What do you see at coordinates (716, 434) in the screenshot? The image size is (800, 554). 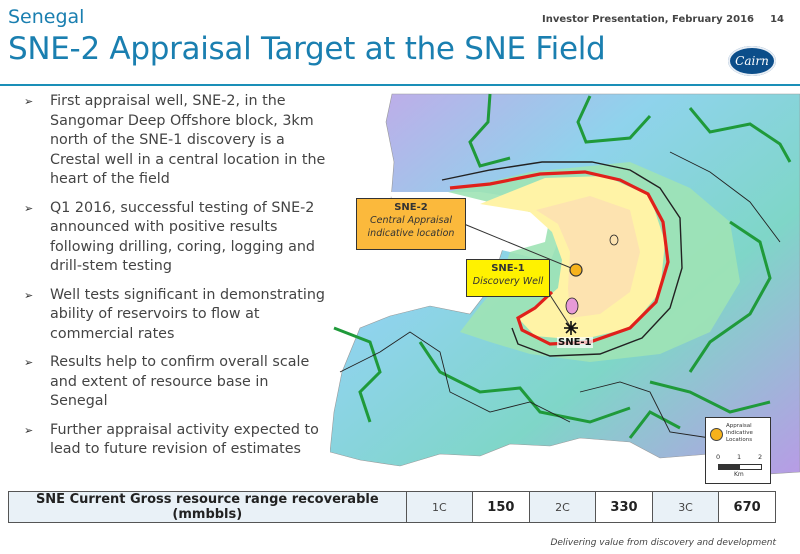 I see `appraisal-location-icon` at bounding box center [716, 434].